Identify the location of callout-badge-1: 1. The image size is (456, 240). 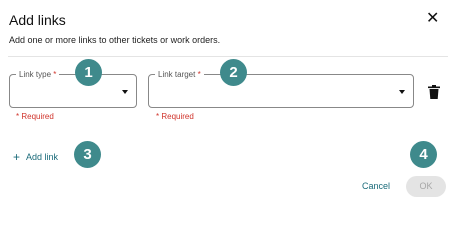
(88, 72).